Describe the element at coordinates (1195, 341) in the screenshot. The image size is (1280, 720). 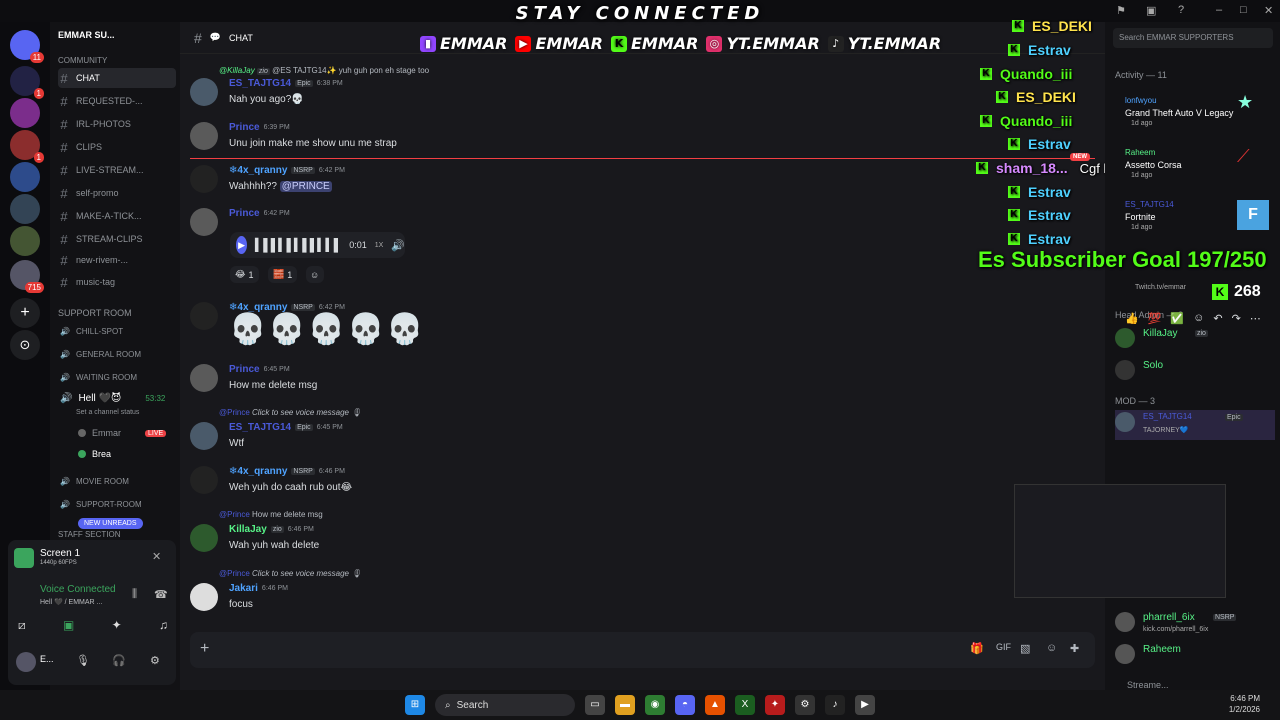
I see `member-item: KillaJay zio` at that location.